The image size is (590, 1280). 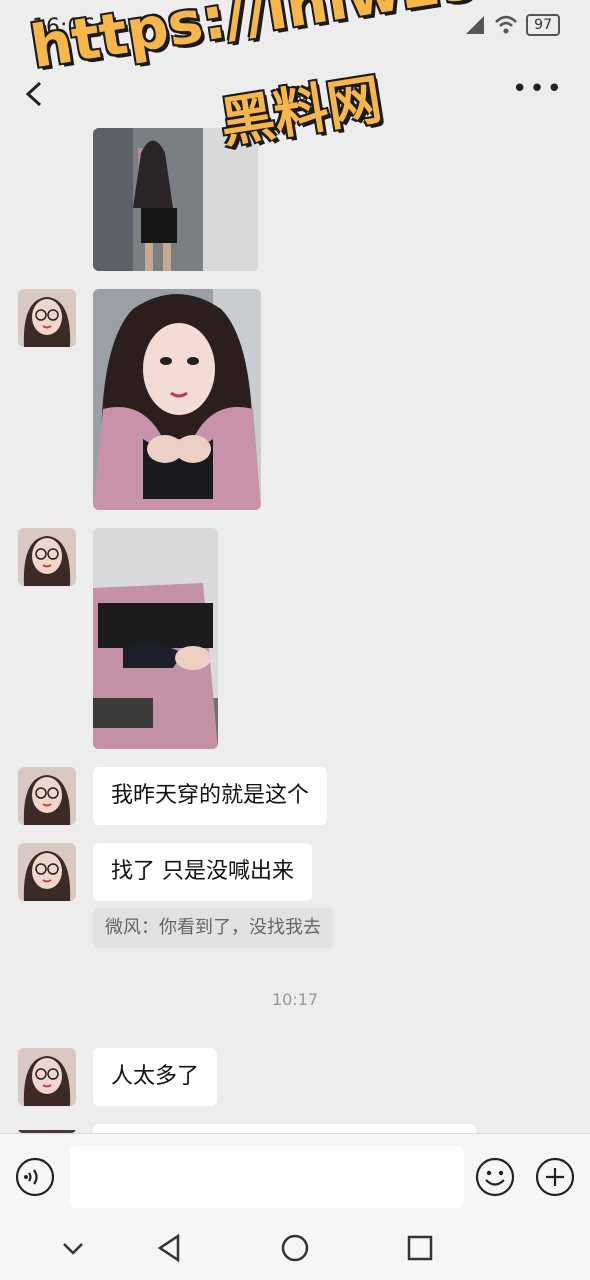 What do you see at coordinates (64, 27) in the screenshot?
I see `status-time: 16:06` at bounding box center [64, 27].